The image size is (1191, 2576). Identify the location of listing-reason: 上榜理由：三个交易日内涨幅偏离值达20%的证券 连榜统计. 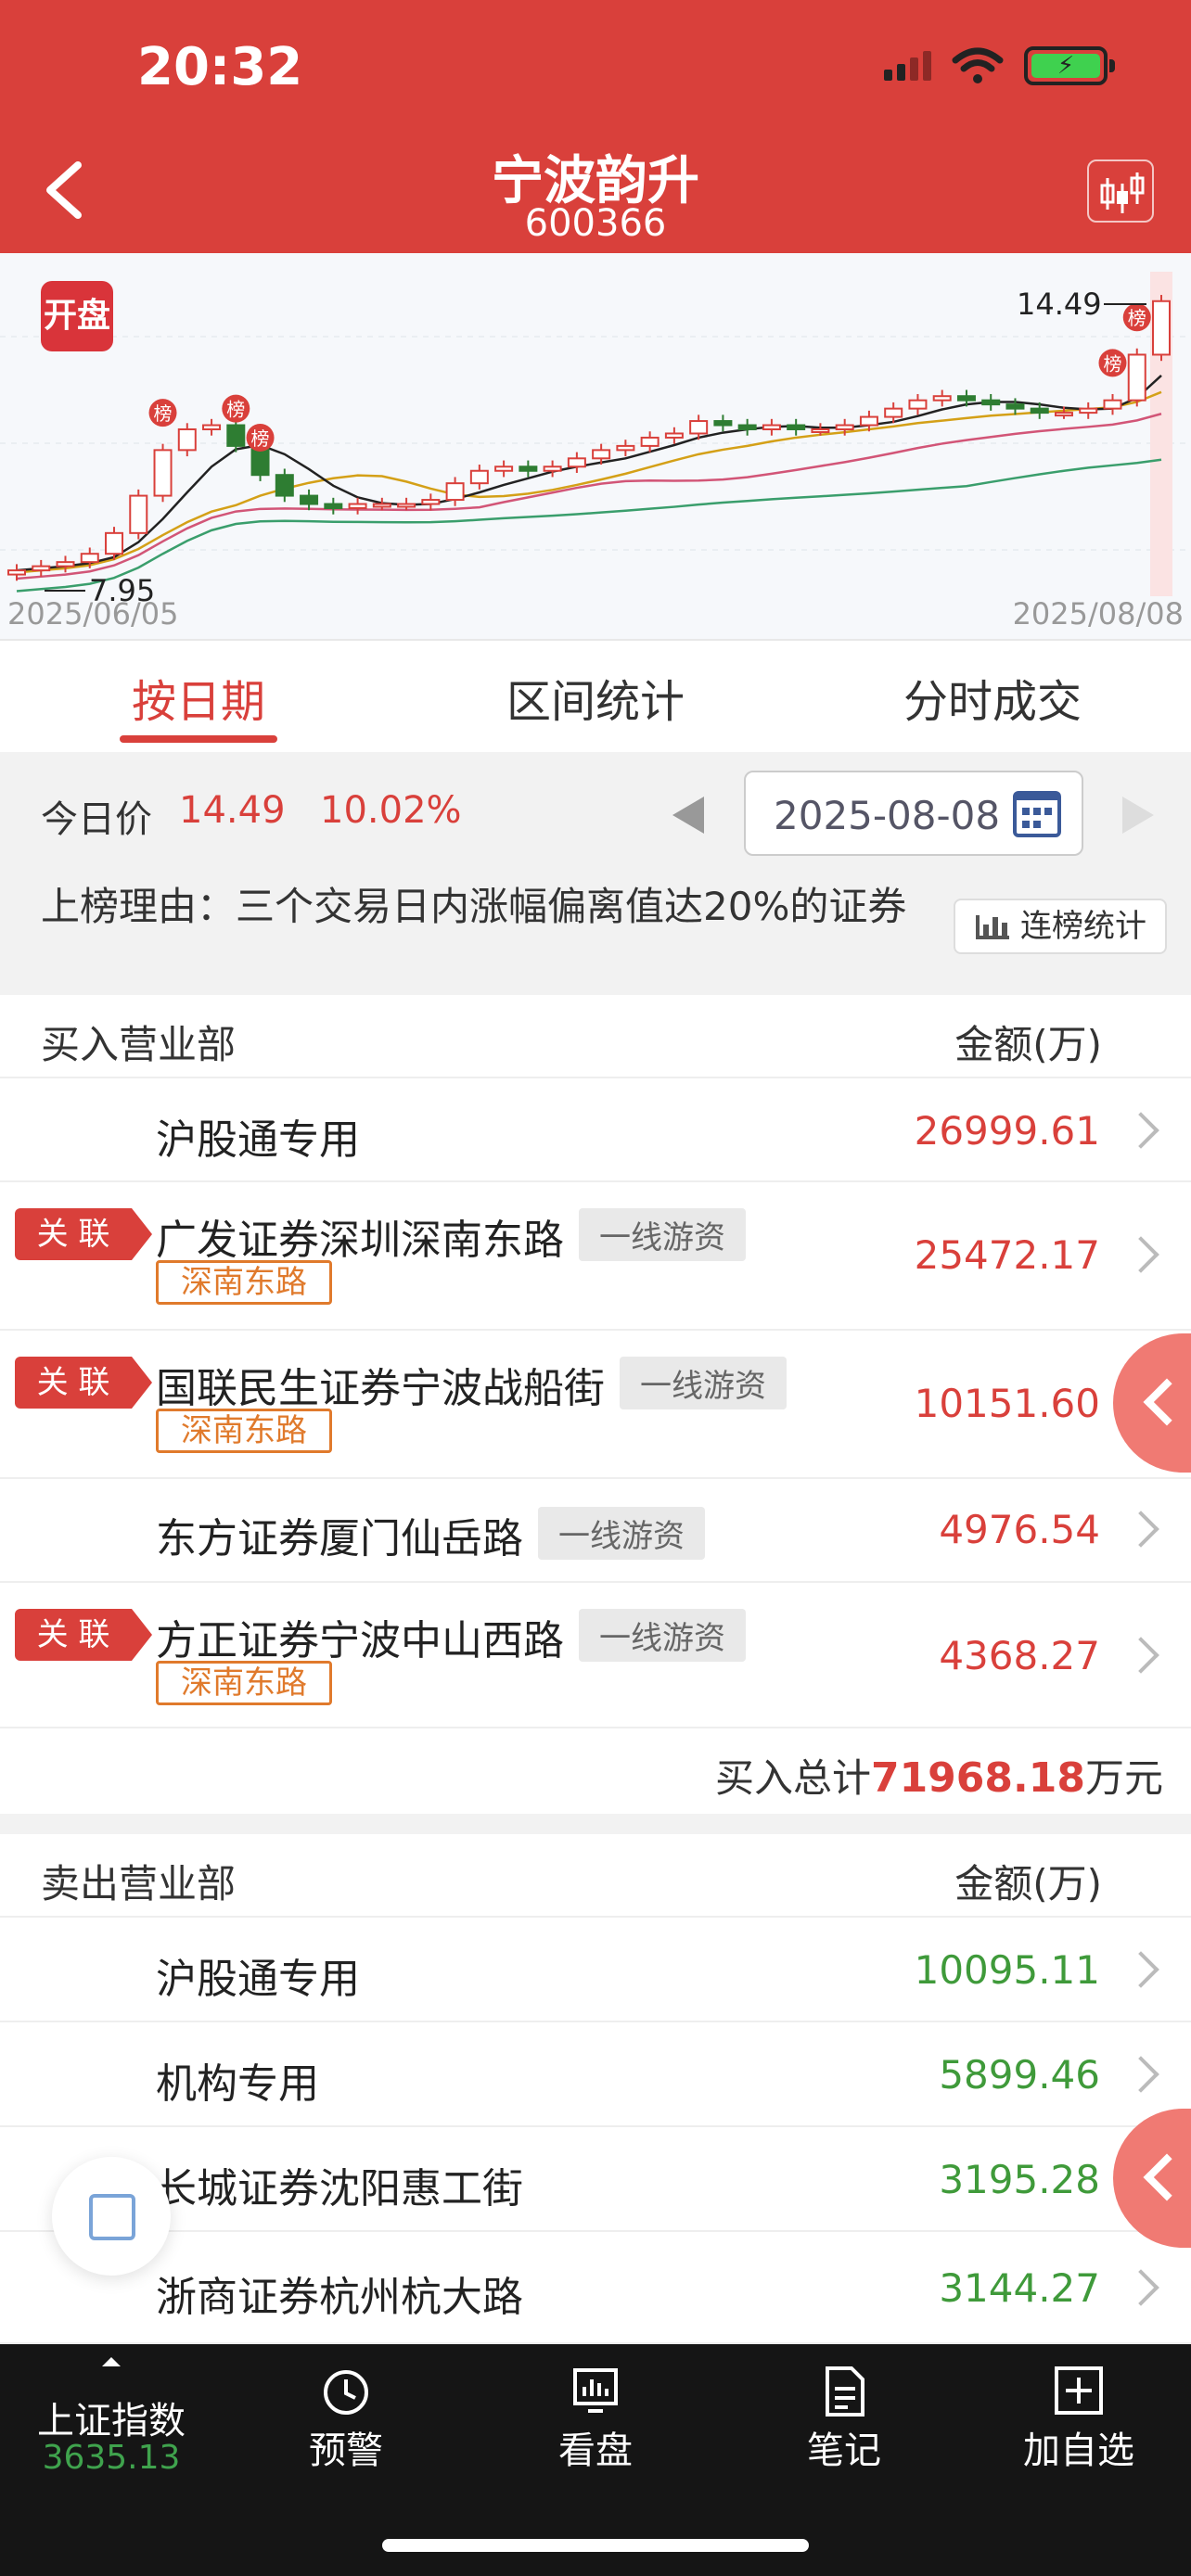
(595, 933).